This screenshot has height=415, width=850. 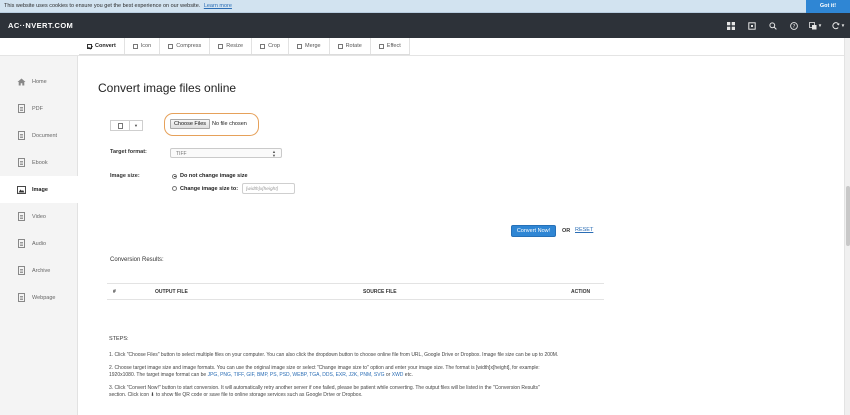 What do you see at coordinates (730, 25) in the screenshot?
I see `apps-icon` at bounding box center [730, 25].